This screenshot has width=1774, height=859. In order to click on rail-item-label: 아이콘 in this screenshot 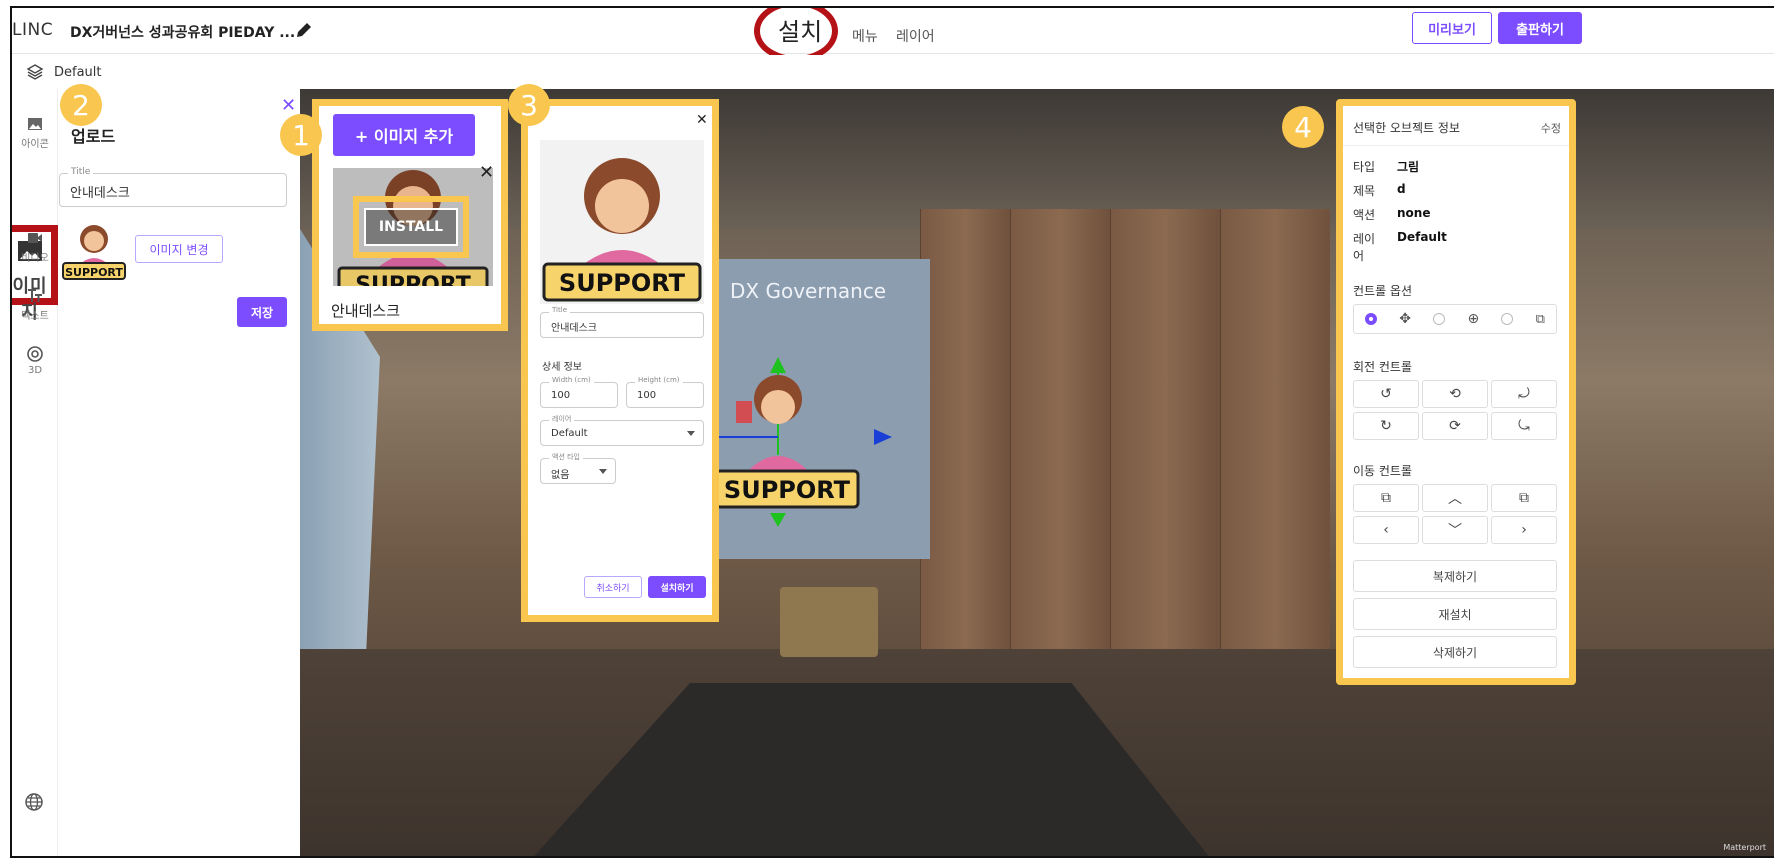, I will do `click(35, 144)`.